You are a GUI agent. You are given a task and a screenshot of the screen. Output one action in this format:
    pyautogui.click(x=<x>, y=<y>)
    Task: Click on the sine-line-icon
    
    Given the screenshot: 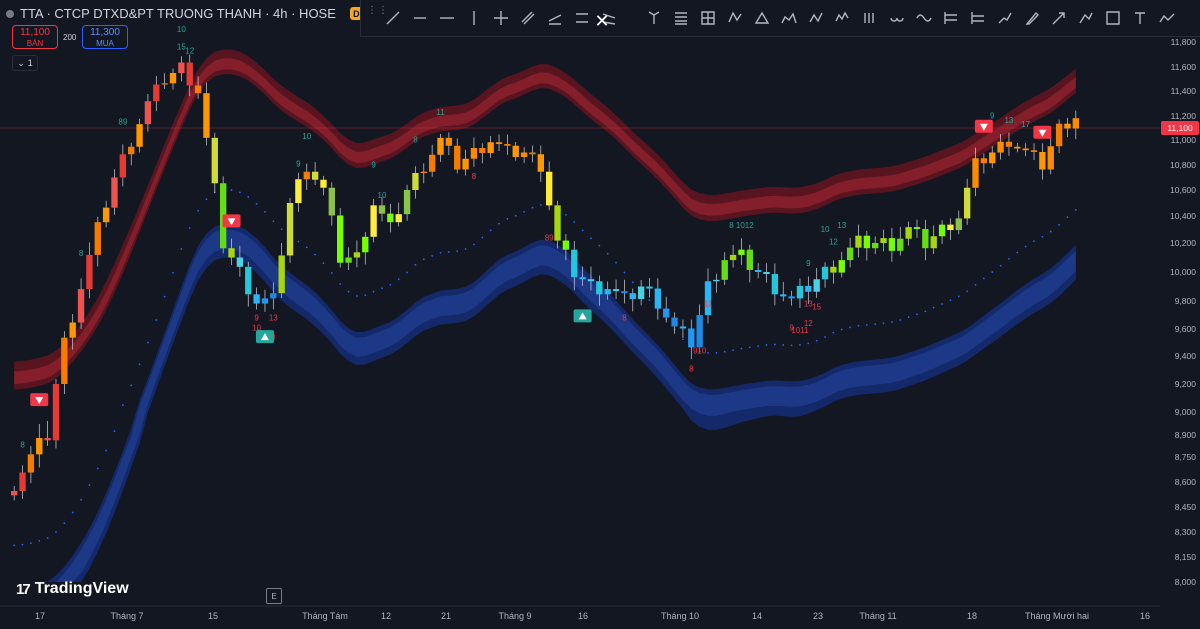 What is the action you would take?
    pyautogui.click(x=923, y=18)
    